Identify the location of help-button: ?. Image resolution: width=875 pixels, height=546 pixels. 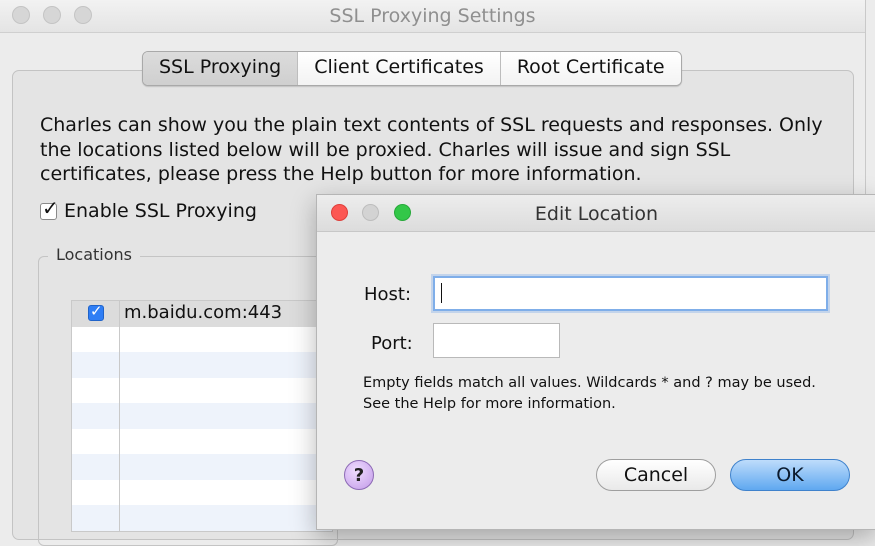
(359, 475).